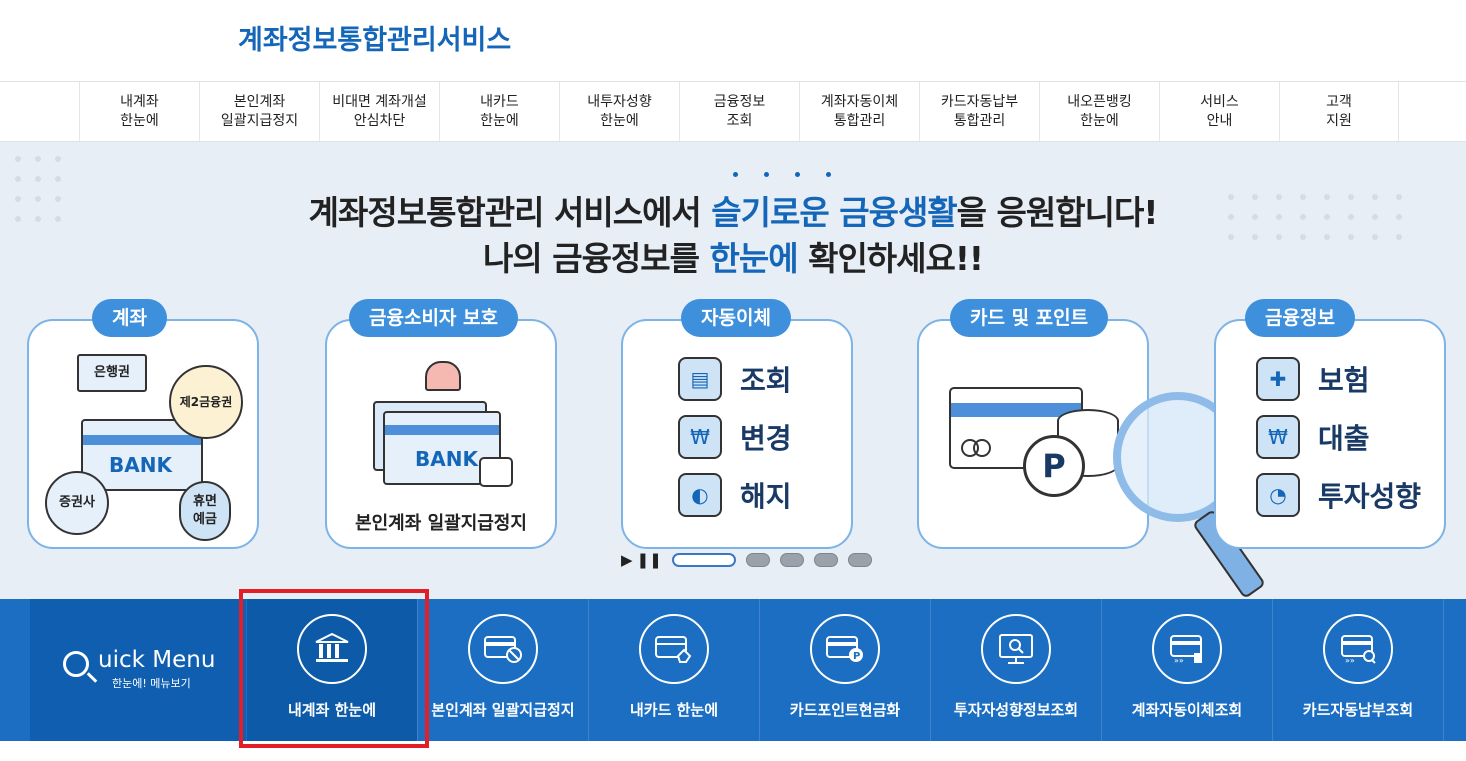  What do you see at coordinates (700, 437) in the screenshot?
I see `currency-exchange-icon: ₩` at bounding box center [700, 437].